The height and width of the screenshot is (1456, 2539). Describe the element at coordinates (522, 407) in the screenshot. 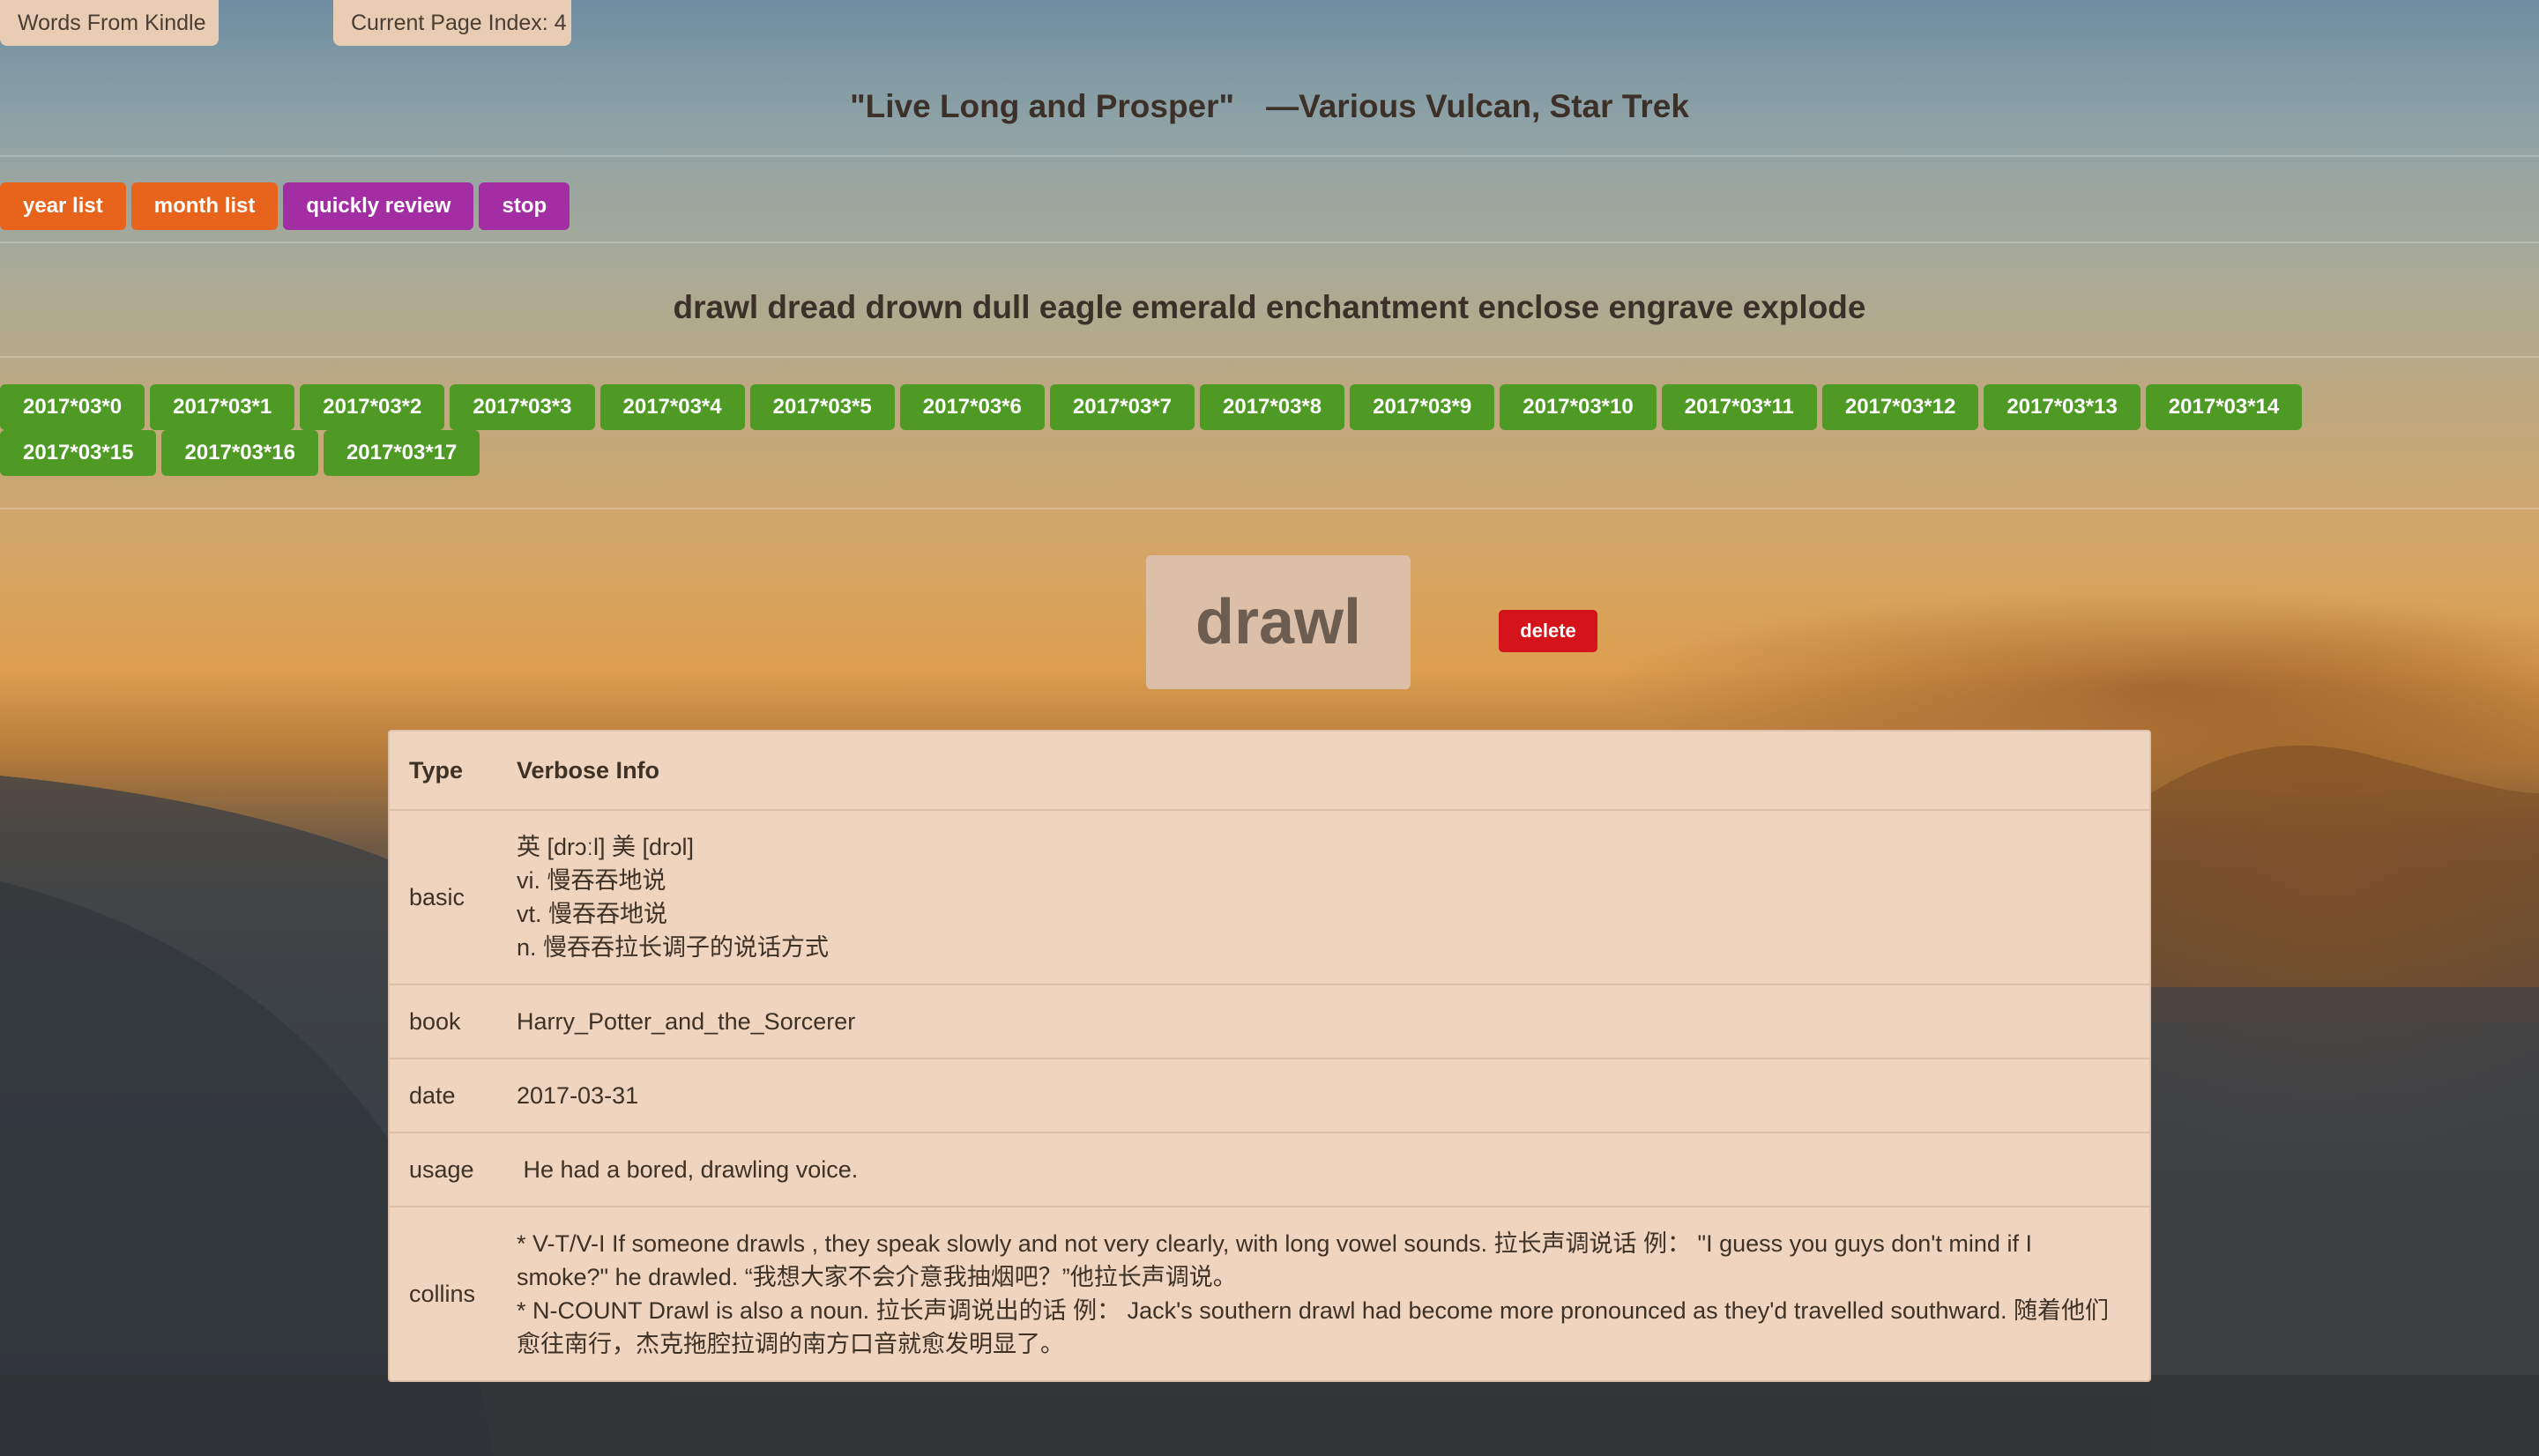

I see `date-button: 2017*03*3` at that location.